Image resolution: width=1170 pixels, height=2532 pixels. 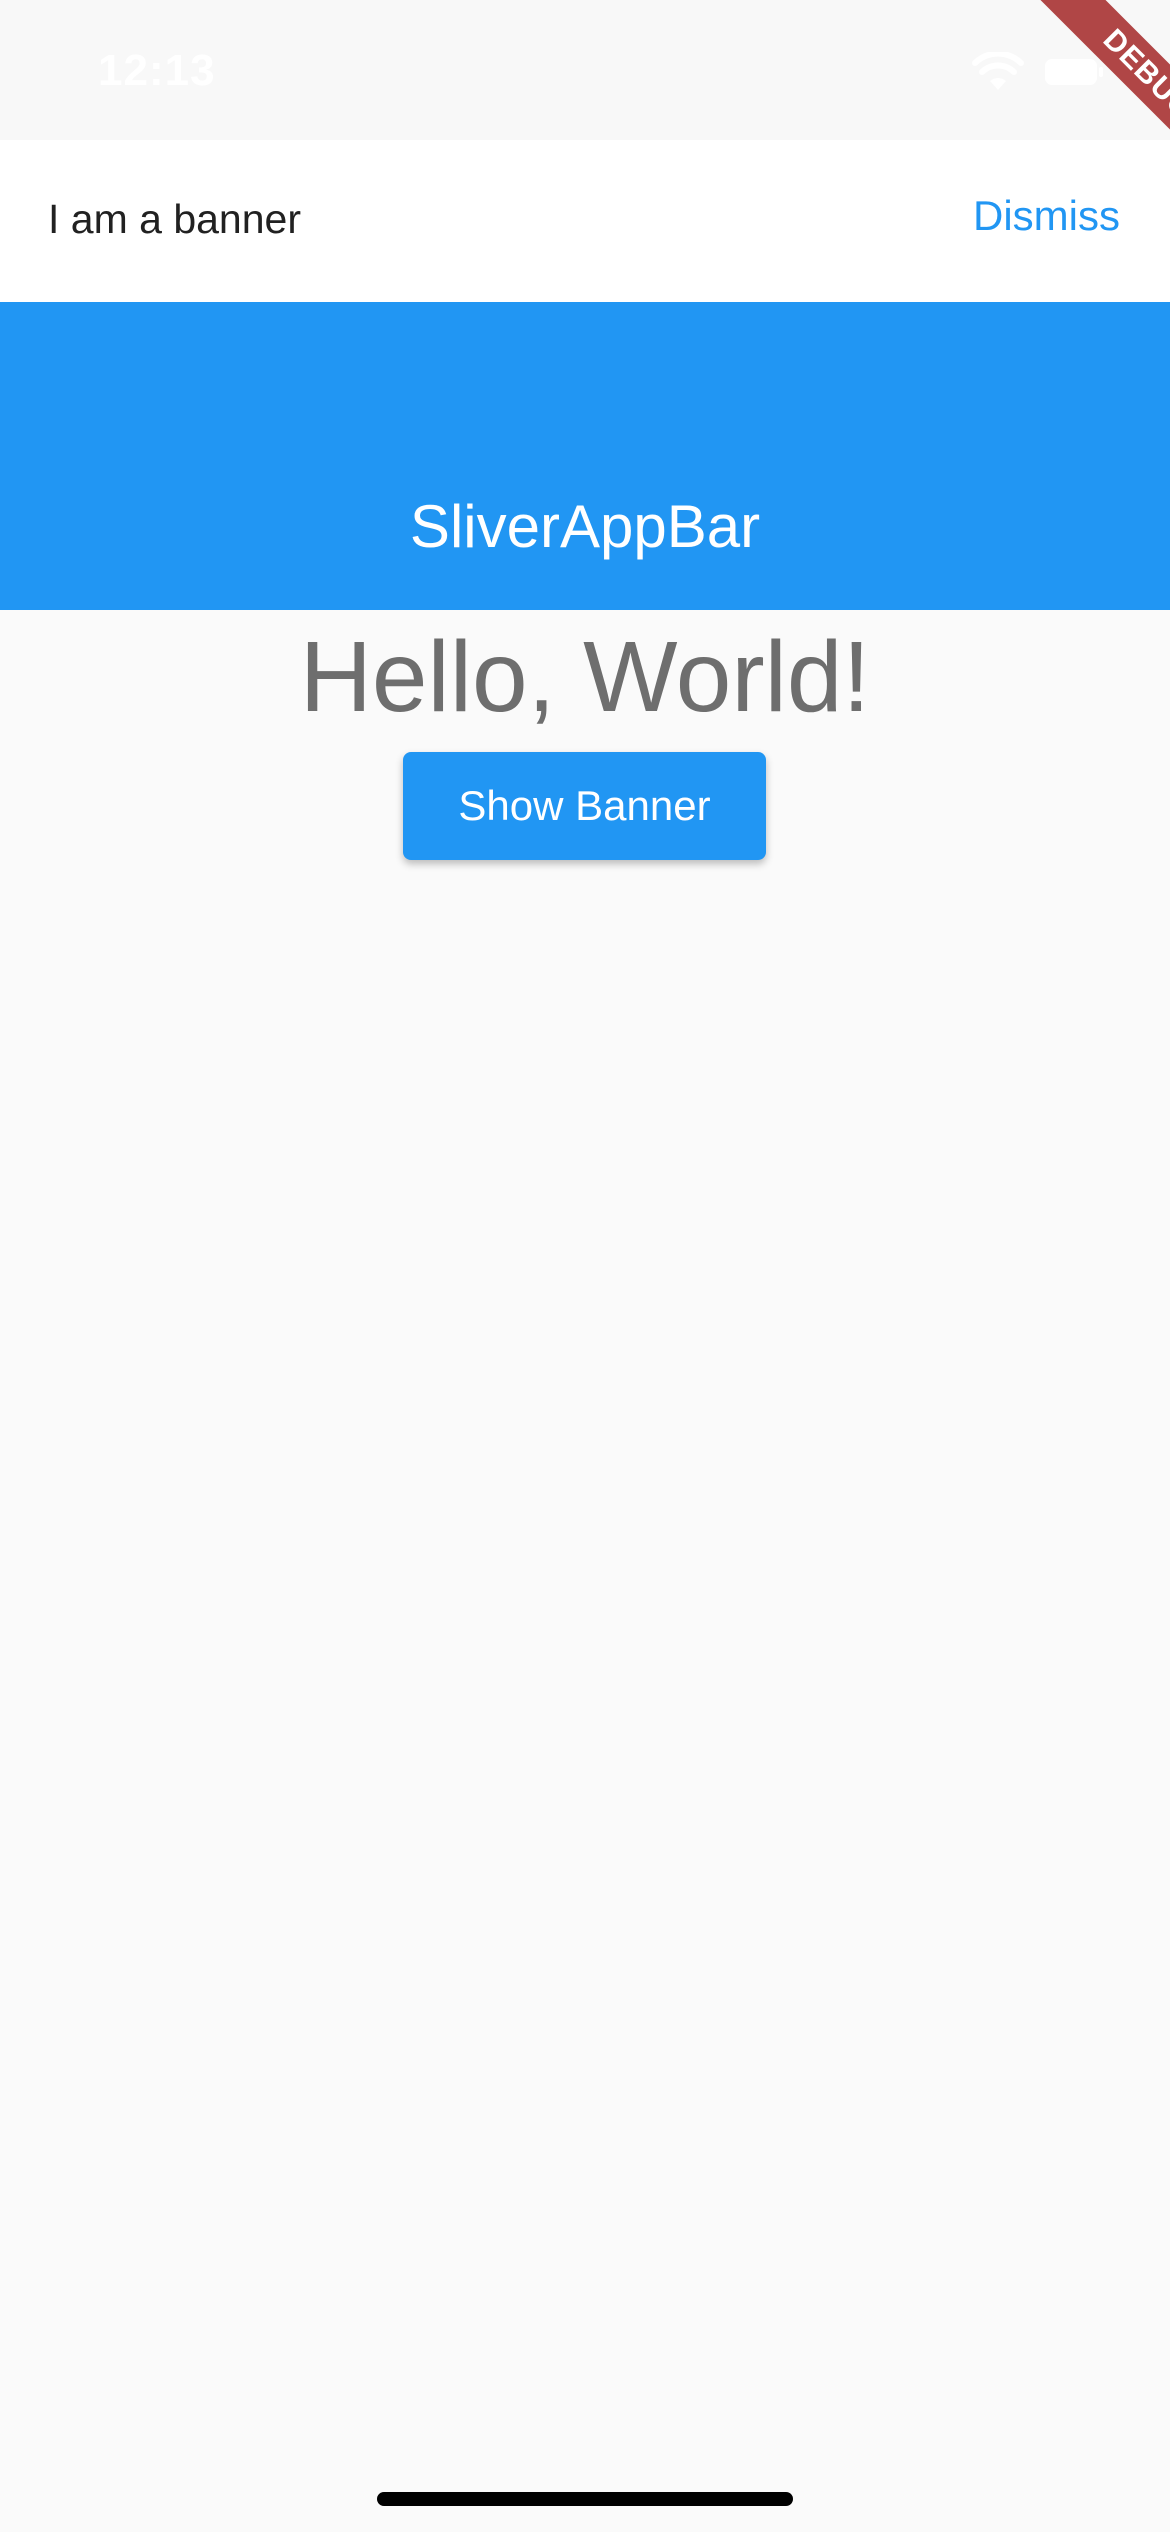 I want to click on status-time: 12:13, so click(x=157, y=70).